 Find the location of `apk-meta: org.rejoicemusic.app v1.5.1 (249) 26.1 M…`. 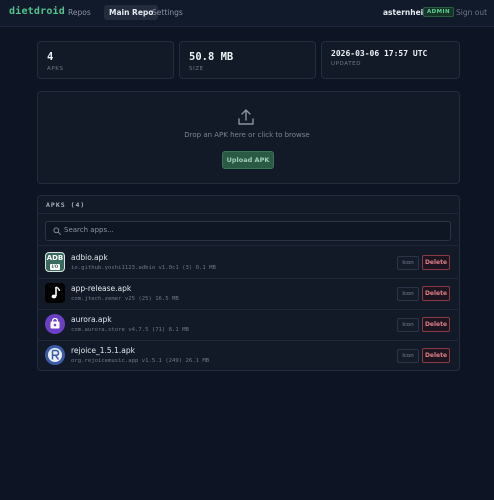

apk-meta: org.rejoicemusic.app v1.5.1 (249) 26.1 M… is located at coordinates (140, 361).